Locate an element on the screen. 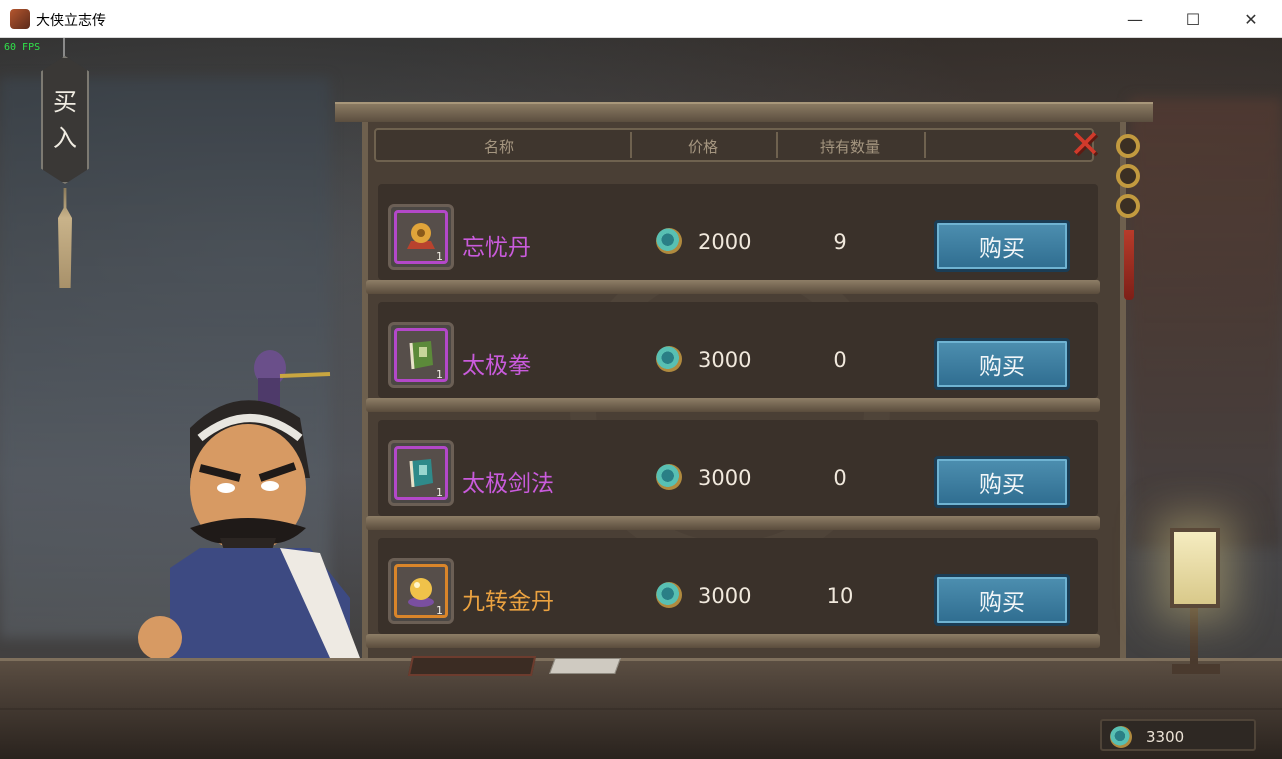  item-owned-count: 9 is located at coordinates (840, 242).